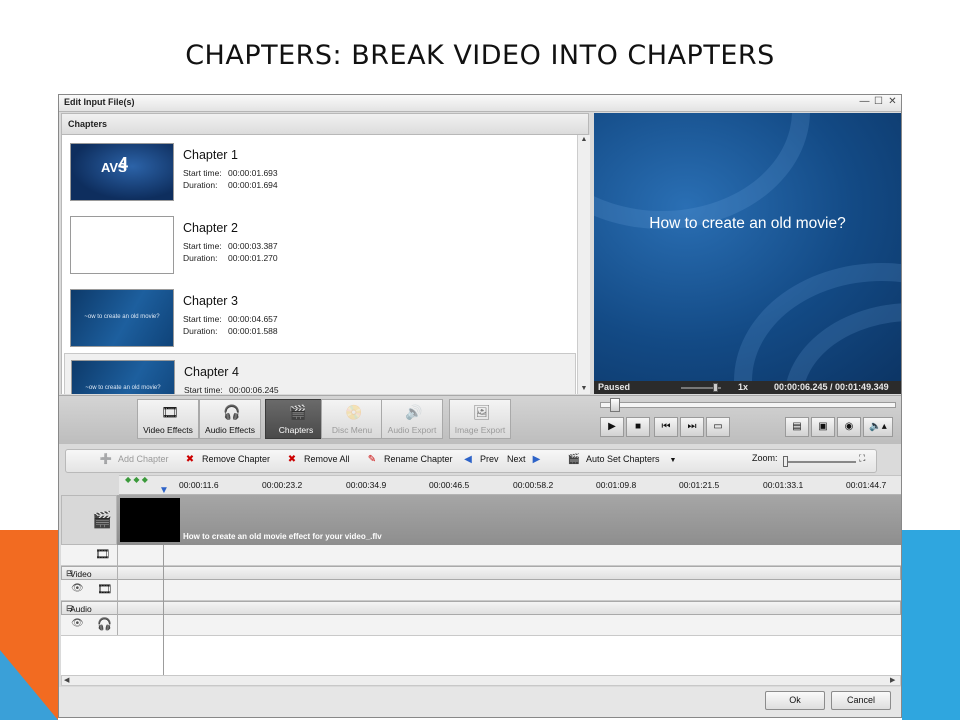 The width and height of the screenshot is (960, 720). What do you see at coordinates (820, 462) in the screenshot?
I see `zoom-slider-track` at bounding box center [820, 462].